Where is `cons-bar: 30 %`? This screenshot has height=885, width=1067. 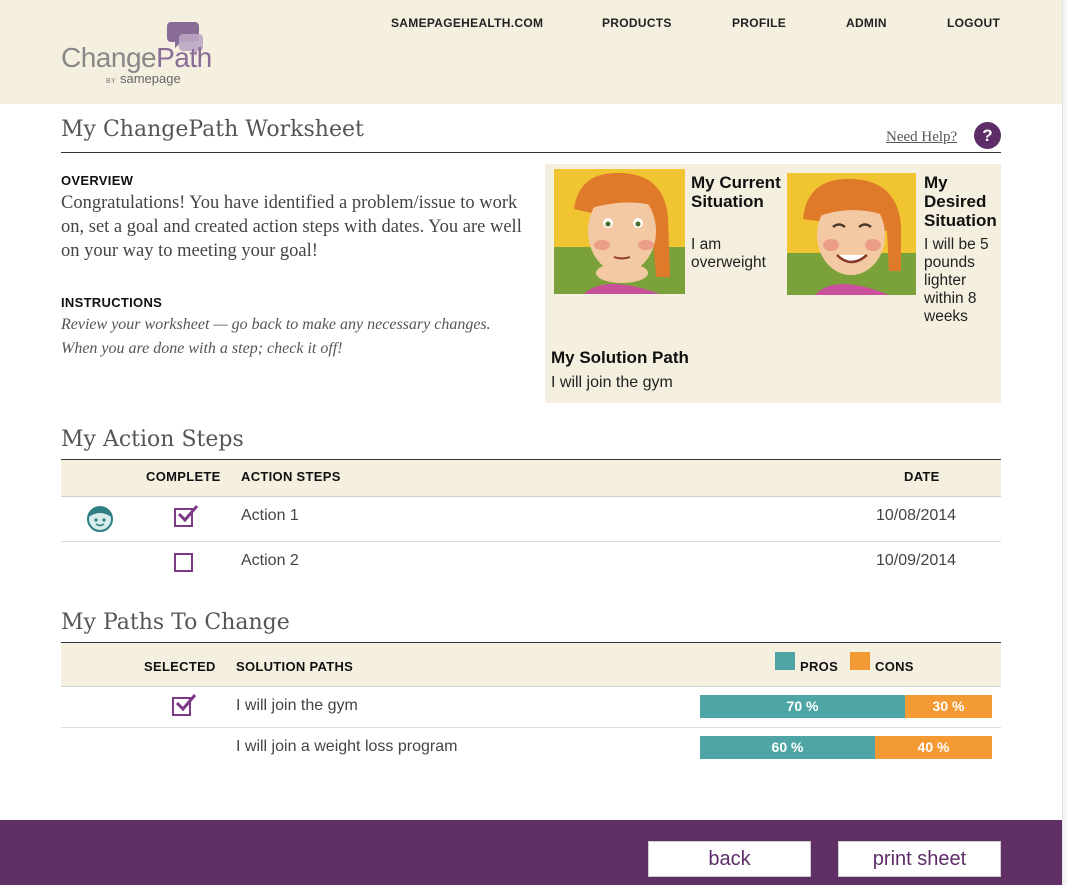 cons-bar: 30 % is located at coordinates (948, 706).